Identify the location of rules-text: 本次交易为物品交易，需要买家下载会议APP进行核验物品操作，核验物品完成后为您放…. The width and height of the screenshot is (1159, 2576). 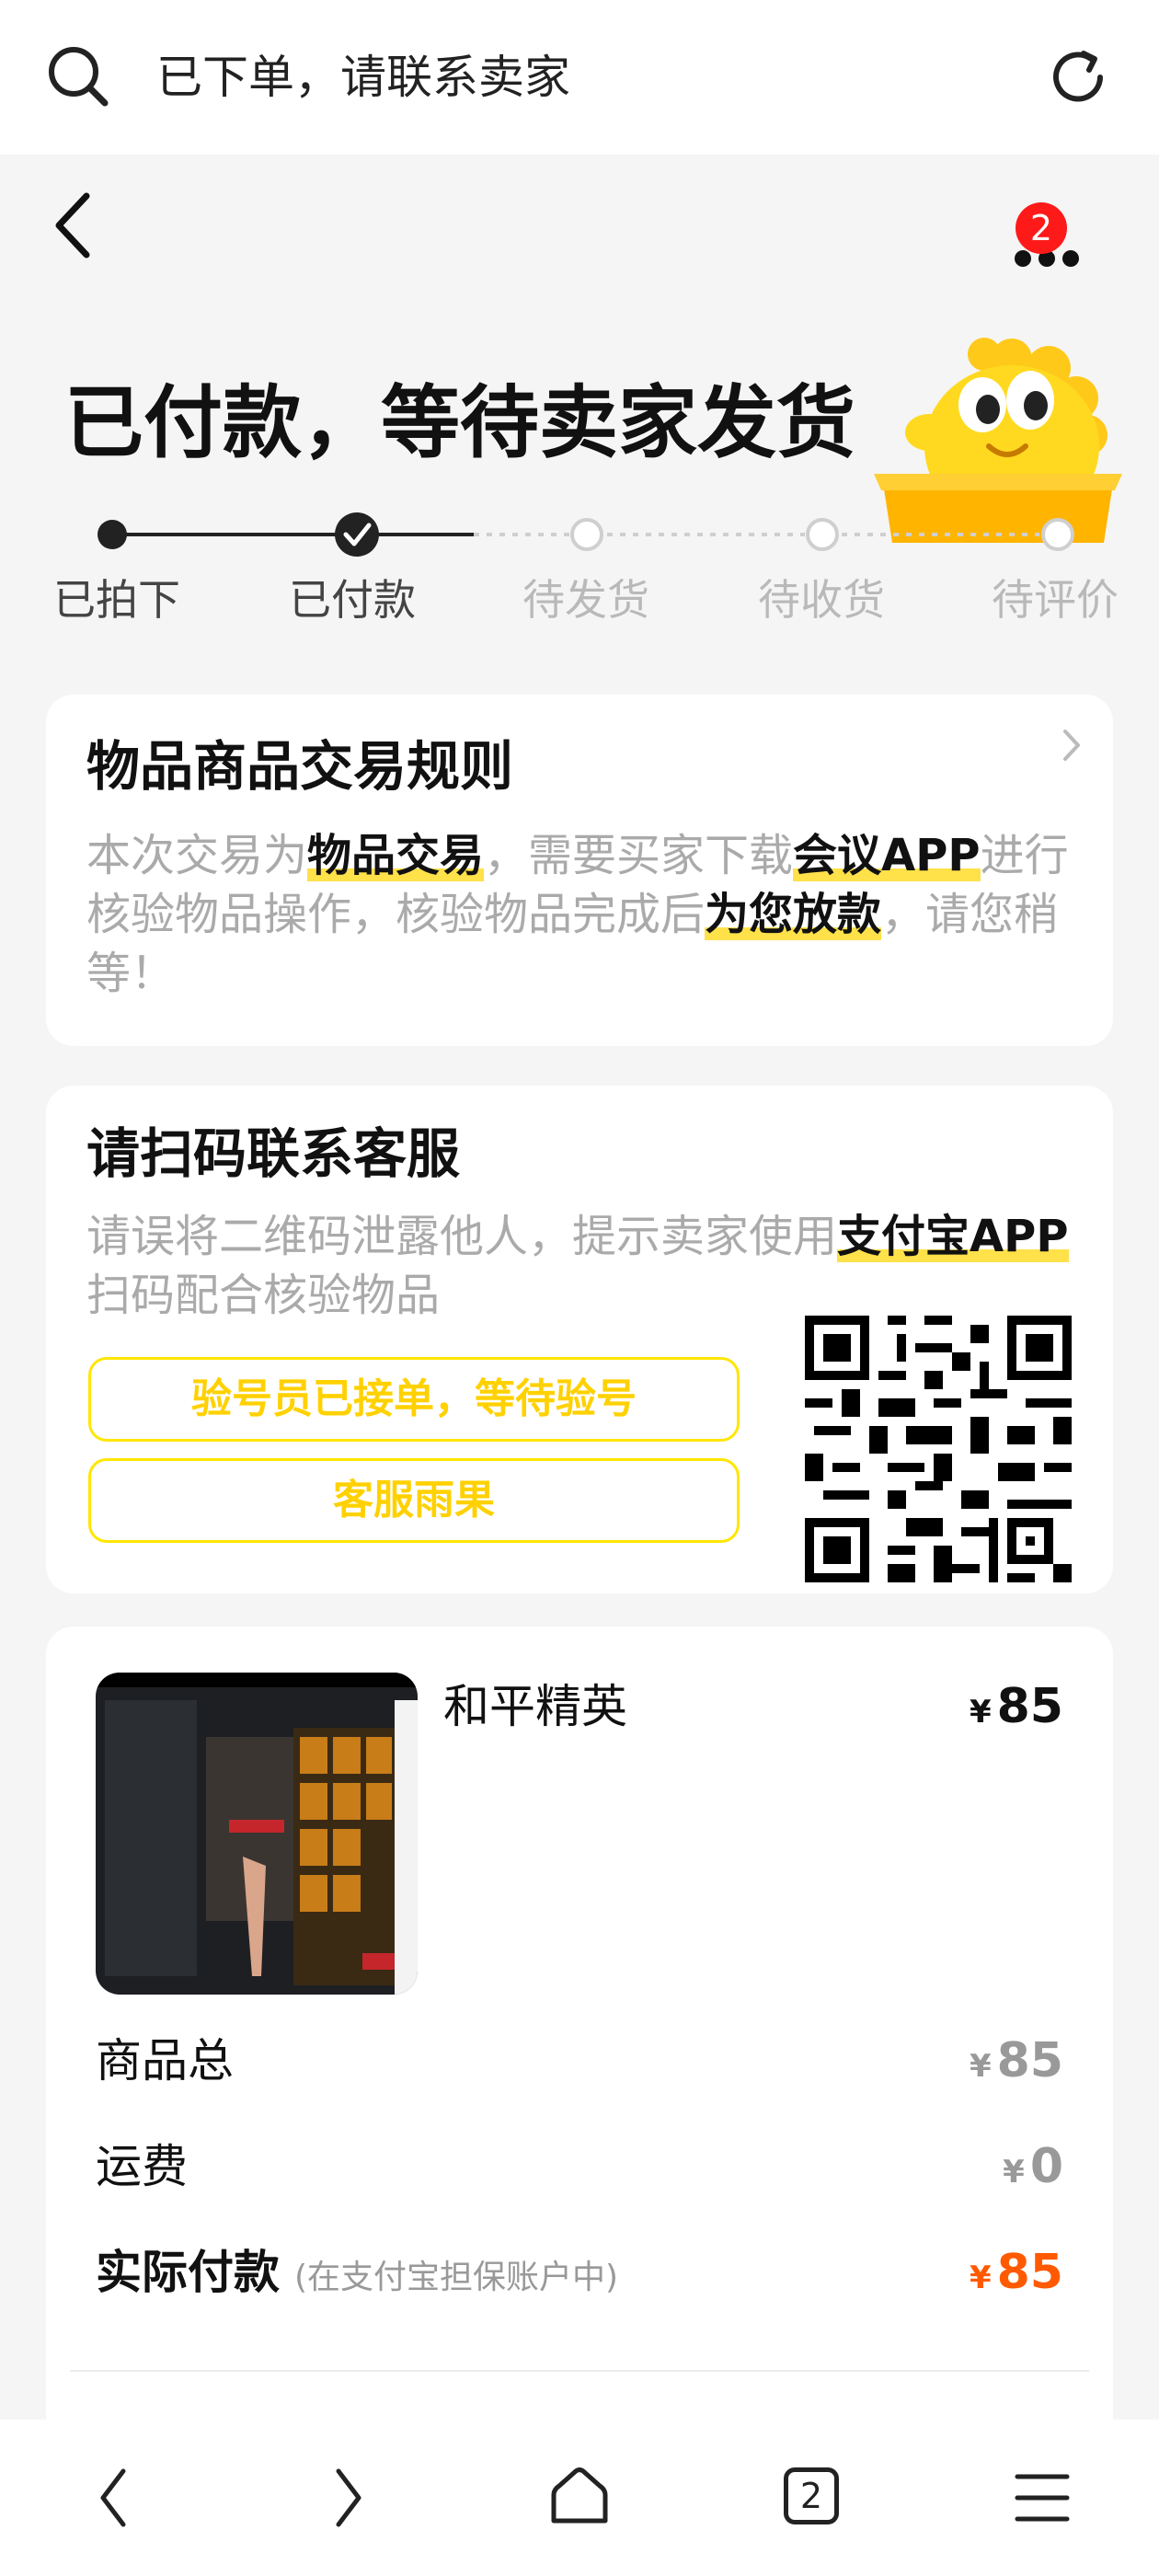
(577, 914).